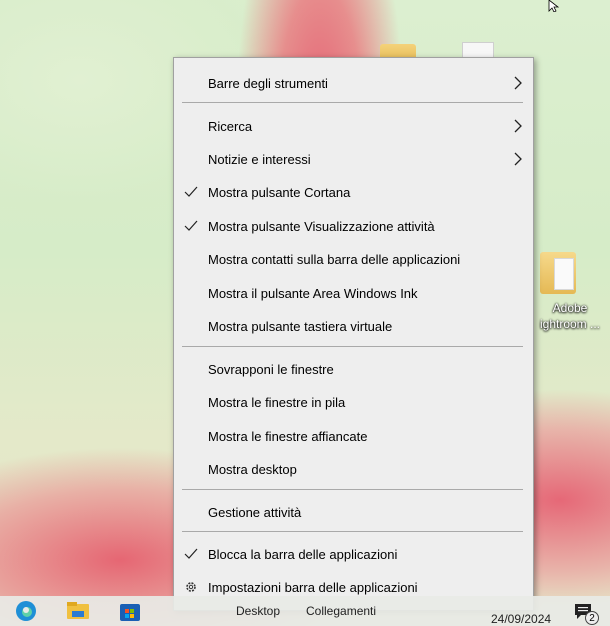 The image size is (610, 626). Describe the element at coordinates (353, 159) in the screenshot. I see `menu-item-news-and-interests: Notizie e interessi` at that location.